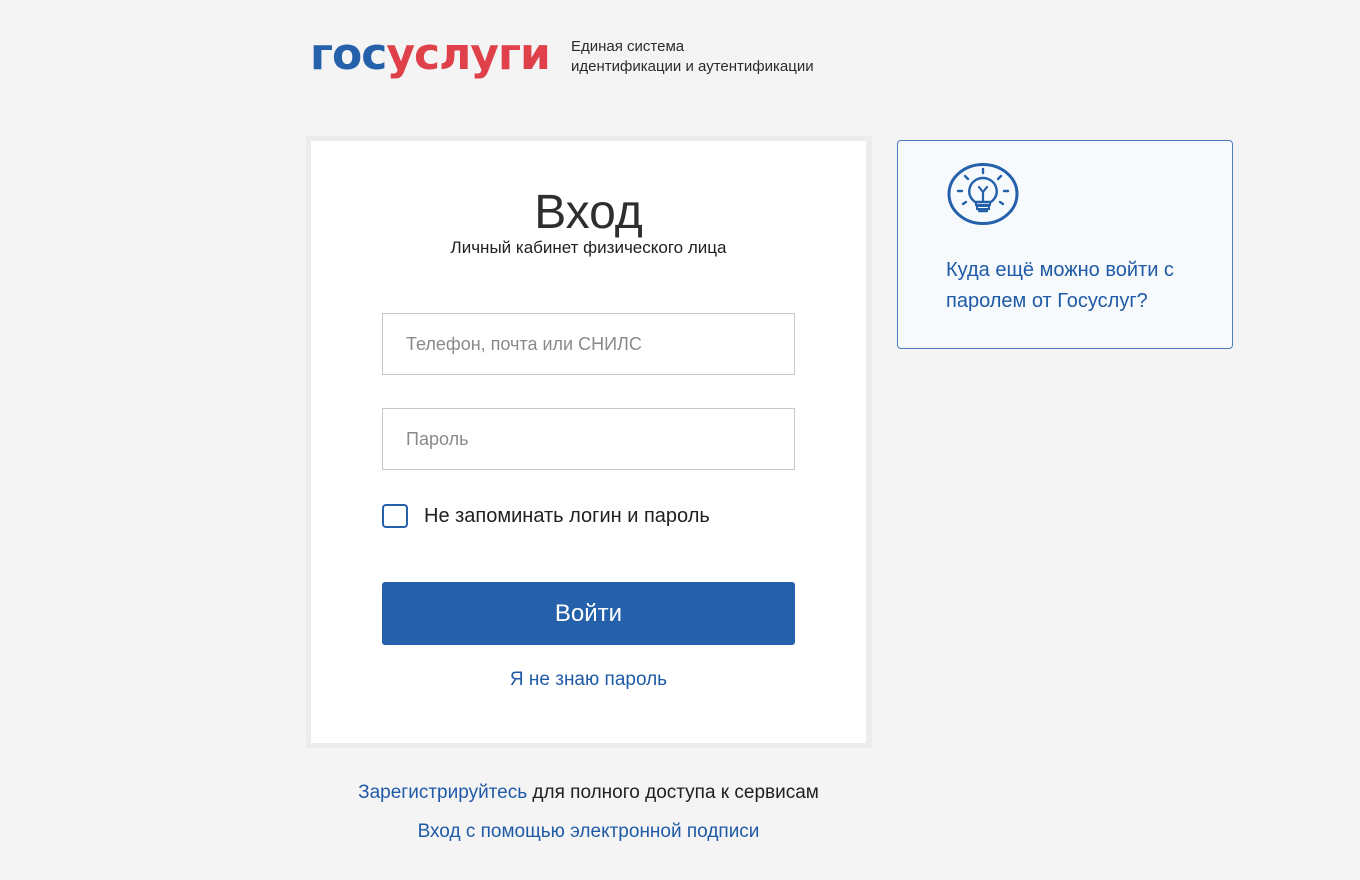 This screenshot has height=880, width=1360. I want to click on password-input, so click(588, 439).